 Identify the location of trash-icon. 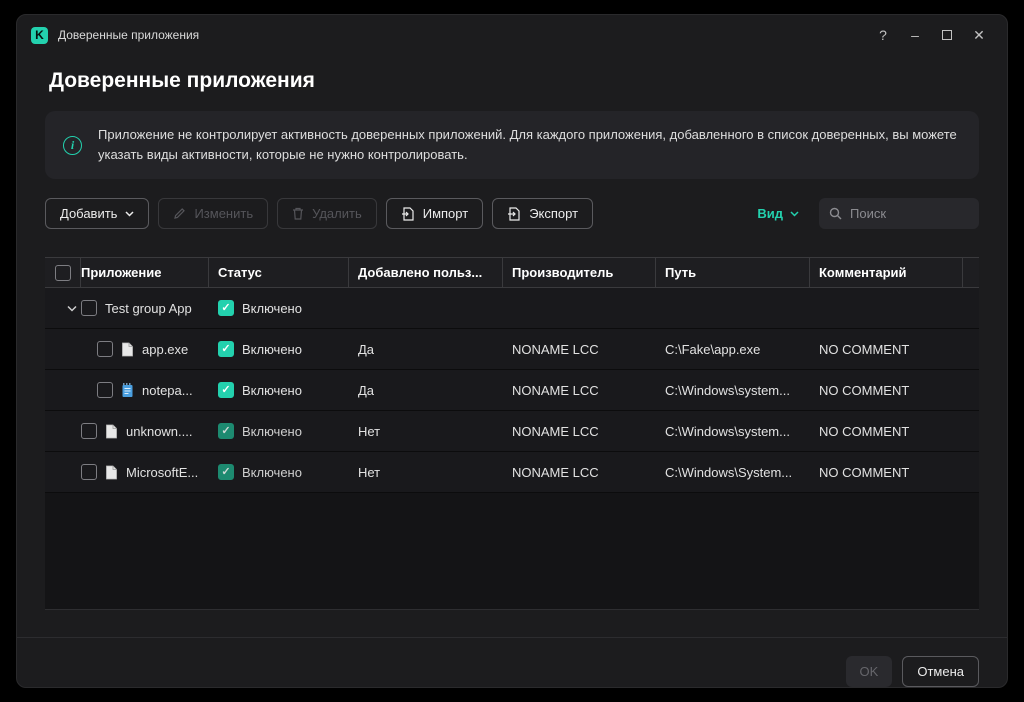
(298, 214).